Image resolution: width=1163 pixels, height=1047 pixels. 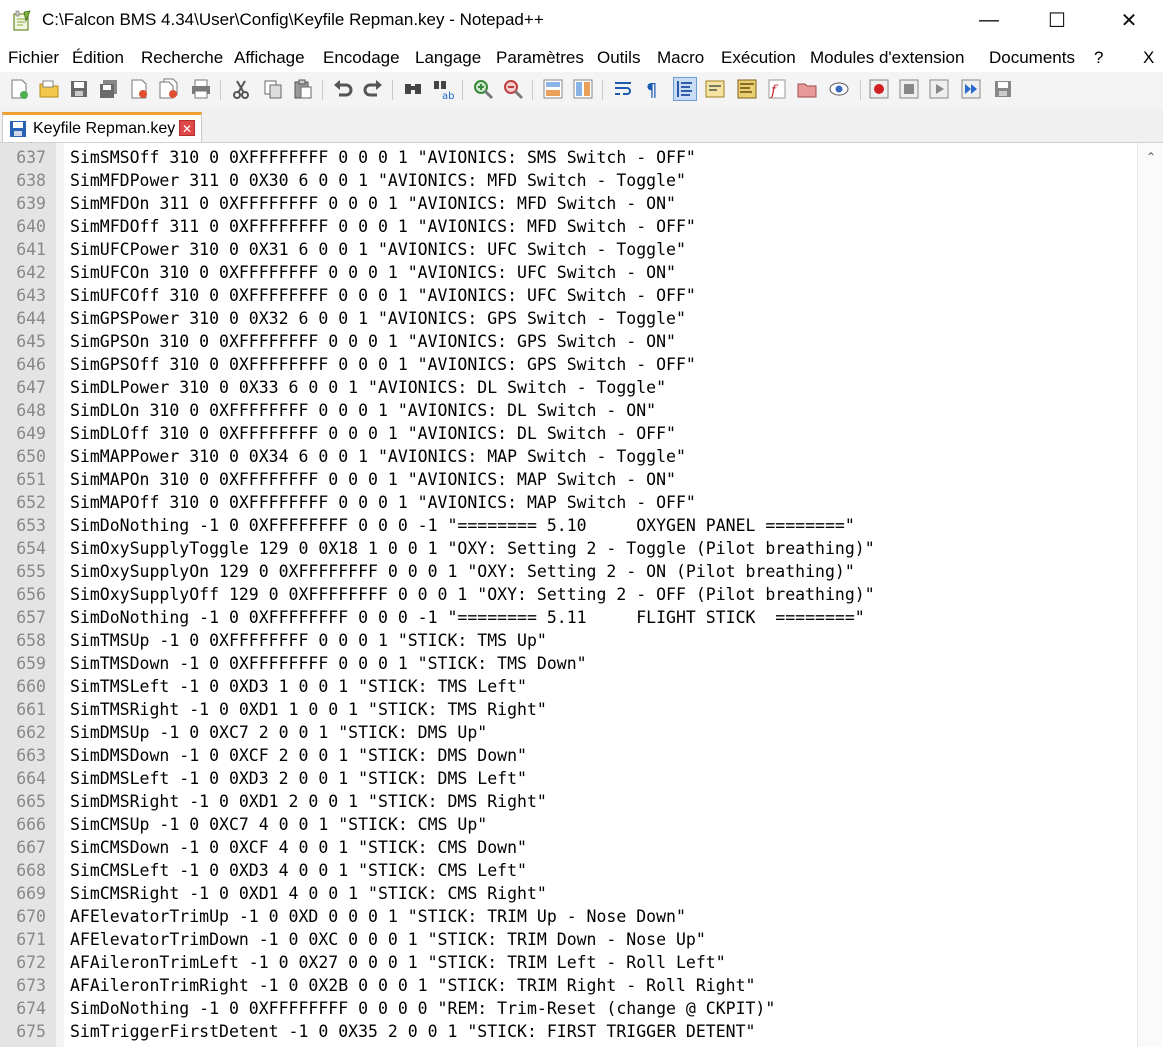 I want to click on save-icon, so click(x=79, y=89).